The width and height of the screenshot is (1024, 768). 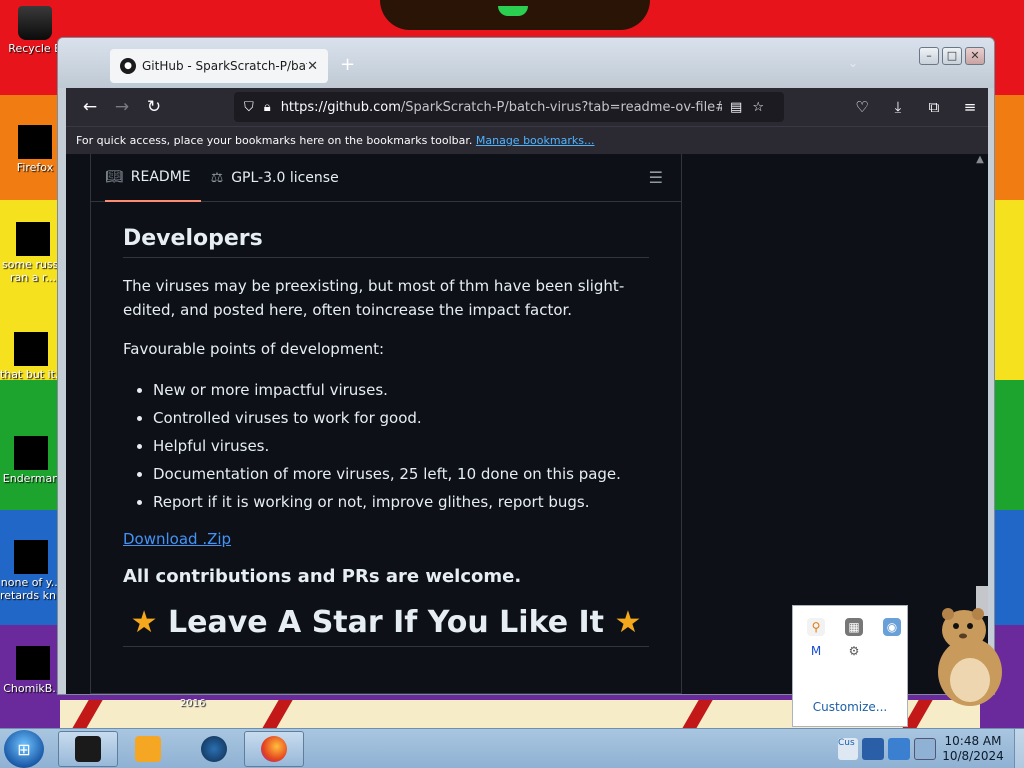 I want to click on clock: 10:48 AM 10/8/2024, so click(x=973, y=749).